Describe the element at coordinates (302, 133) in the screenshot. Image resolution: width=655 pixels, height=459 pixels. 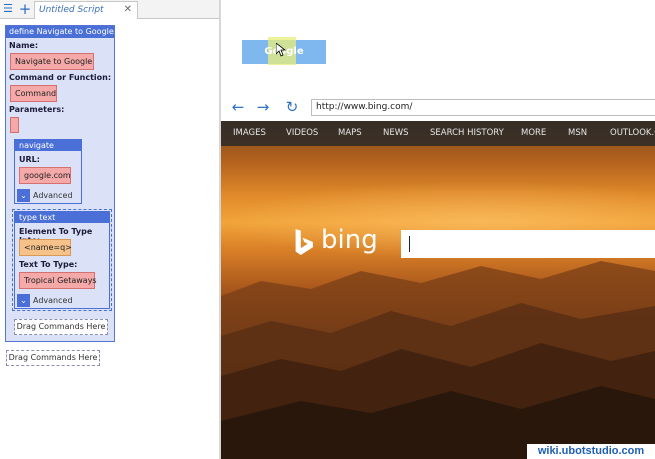
I see `bing-nav-videos: VIDEOS` at that location.